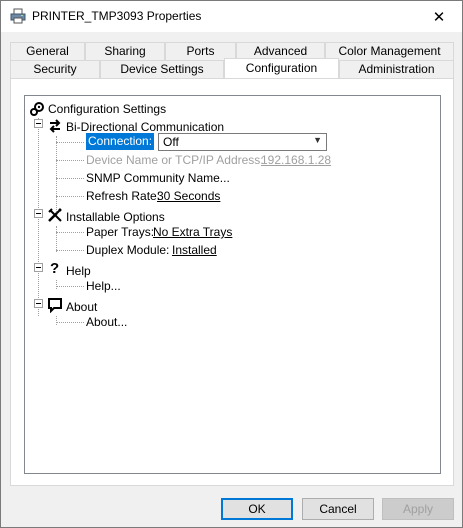  Describe the element at coordinates (55, 305) in the screenshot. I see `speech-bubble-icon` at that location.